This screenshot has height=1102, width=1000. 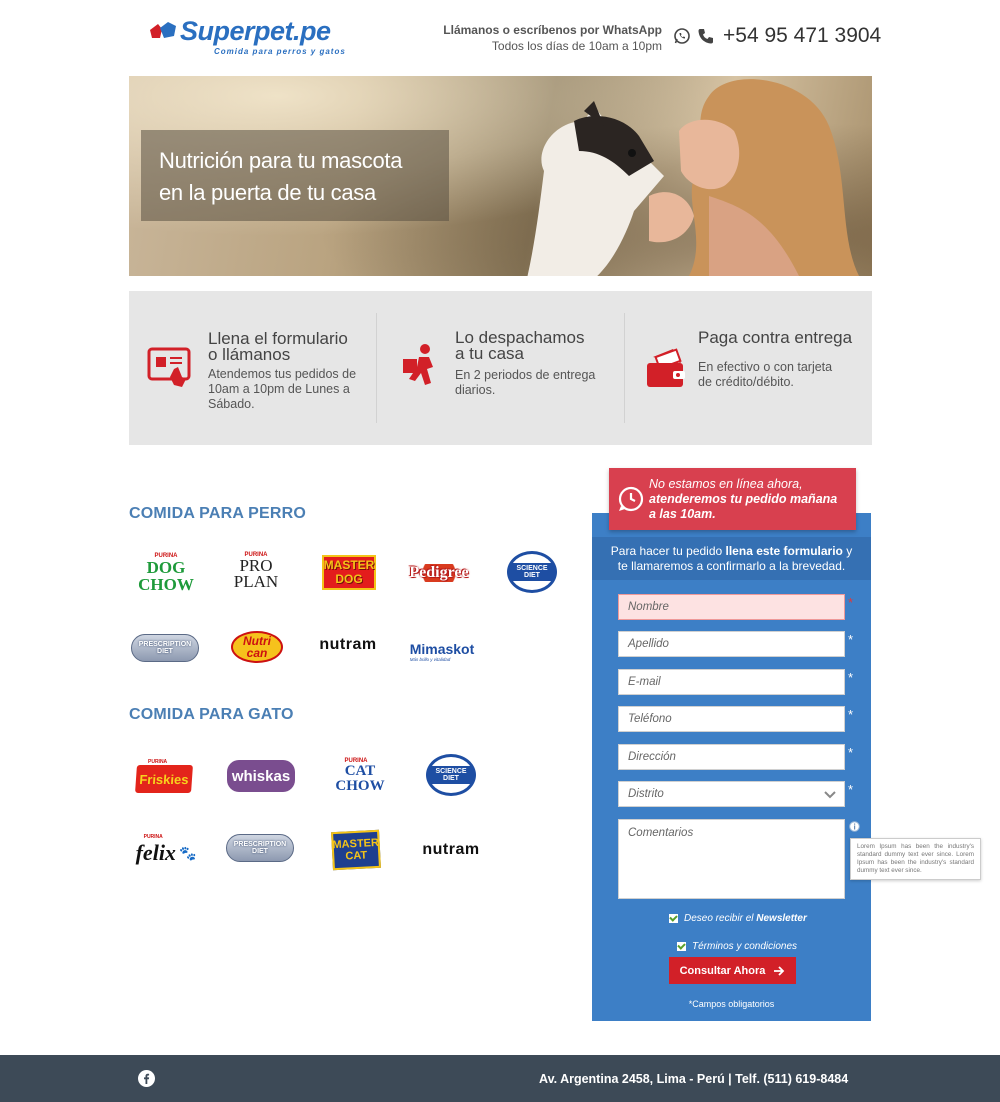 What do you see at coordinates (779, 970) in the screenshot?
I see `arrow-right-icon` at bounding box center [779, 970].